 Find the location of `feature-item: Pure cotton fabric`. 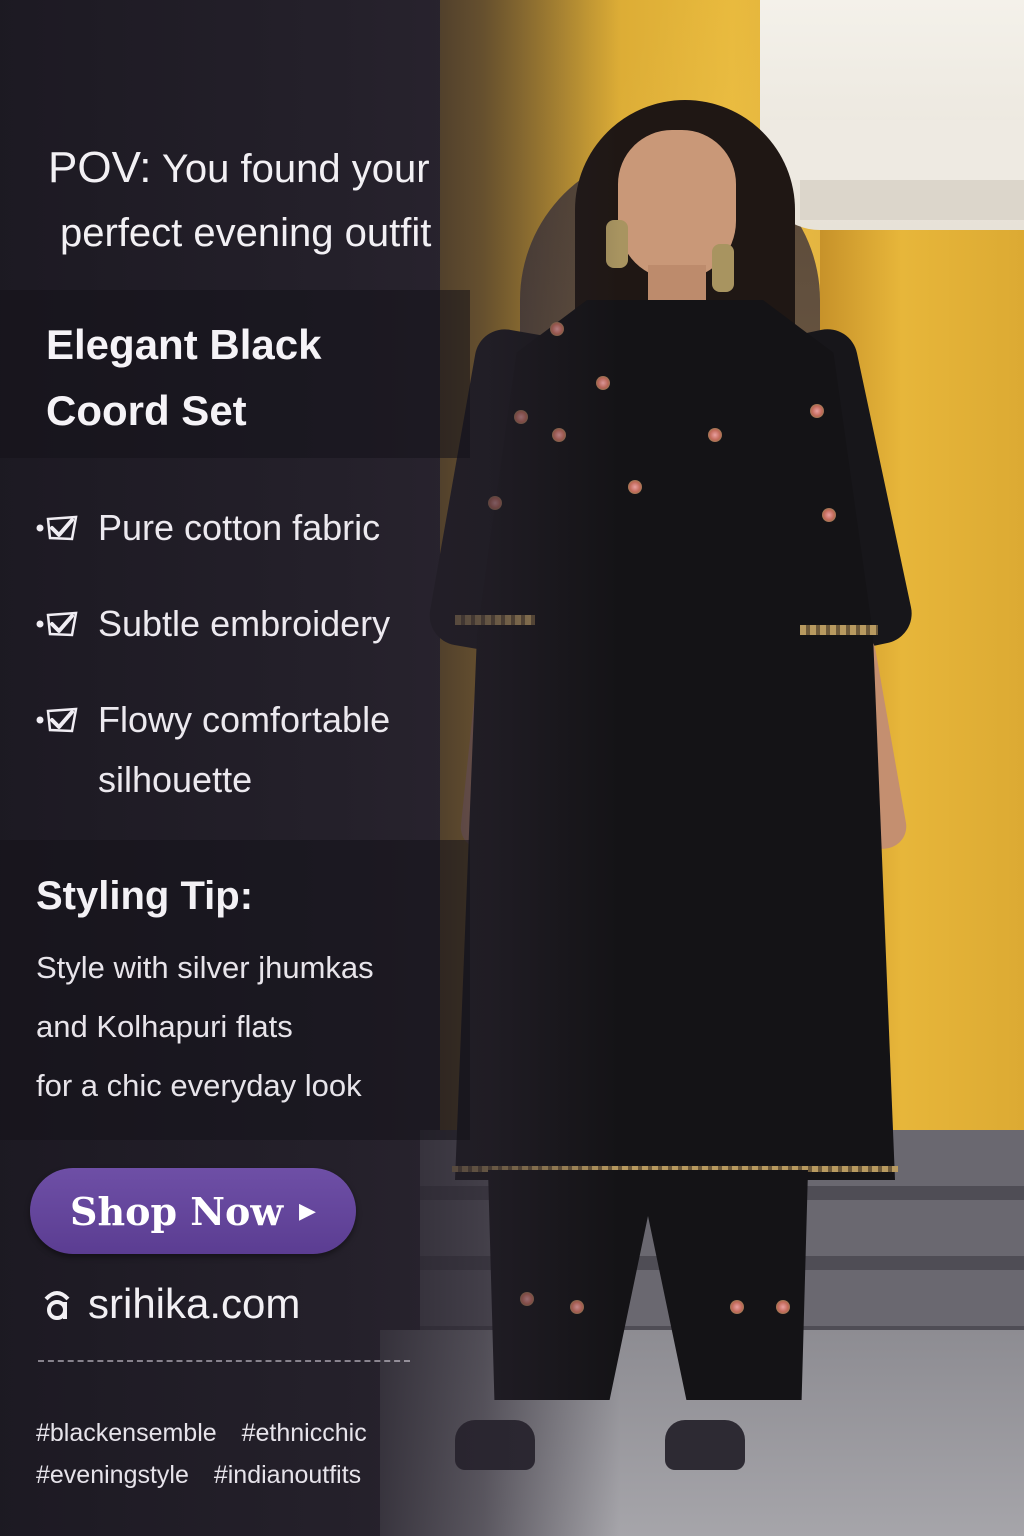

feature-item: Pure cotton fabric is located at coordinates (251, 528).